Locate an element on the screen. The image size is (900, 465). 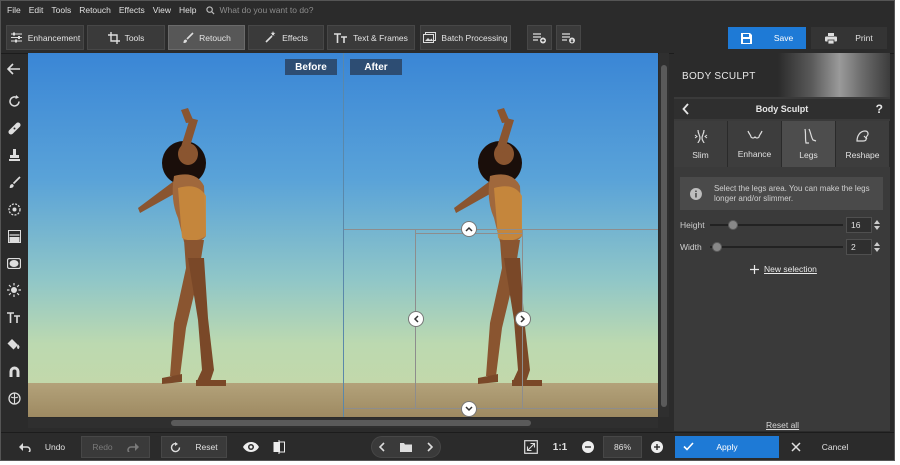
height-slider-knob is located at coordinates (733, 225).